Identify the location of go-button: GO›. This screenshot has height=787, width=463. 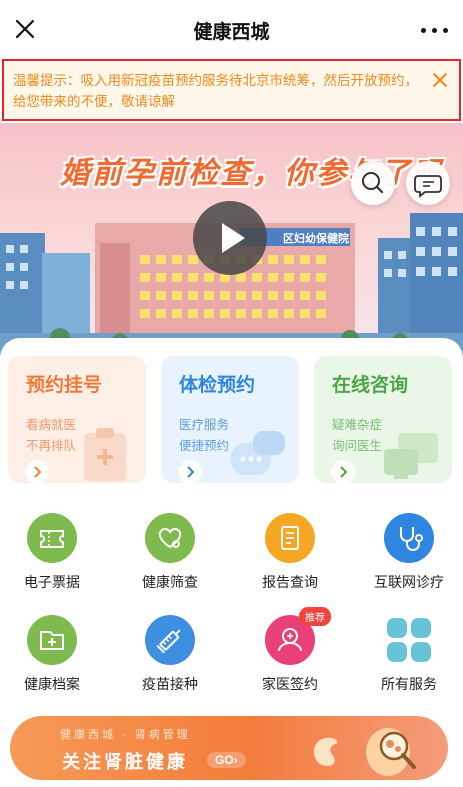
(226, 760).